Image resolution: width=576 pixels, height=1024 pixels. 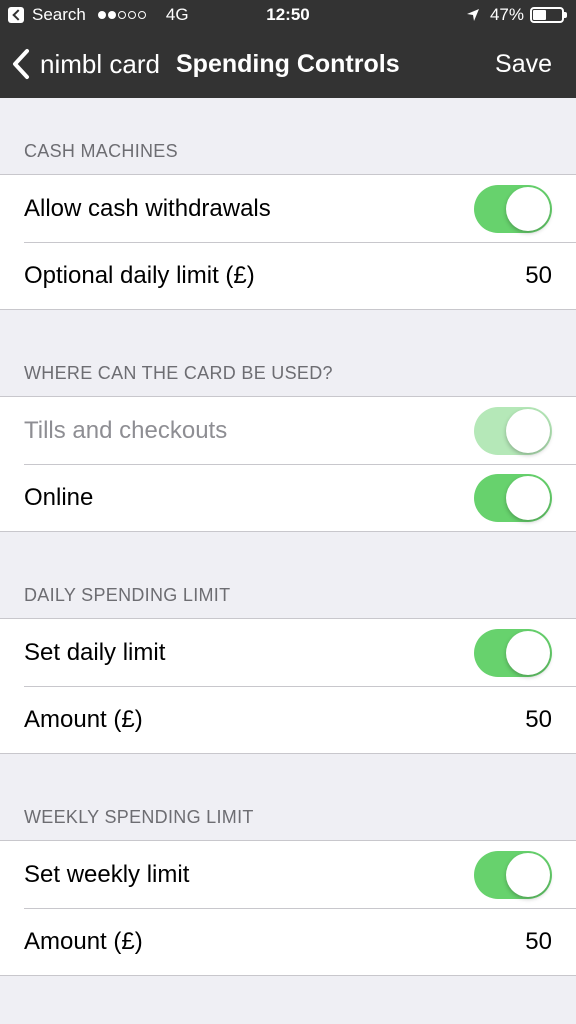 What do you see at coordinates (101, 151) in the screenshot?
I see `section-header-cash: CASH MACHINES` at bounding box center [101, 151].